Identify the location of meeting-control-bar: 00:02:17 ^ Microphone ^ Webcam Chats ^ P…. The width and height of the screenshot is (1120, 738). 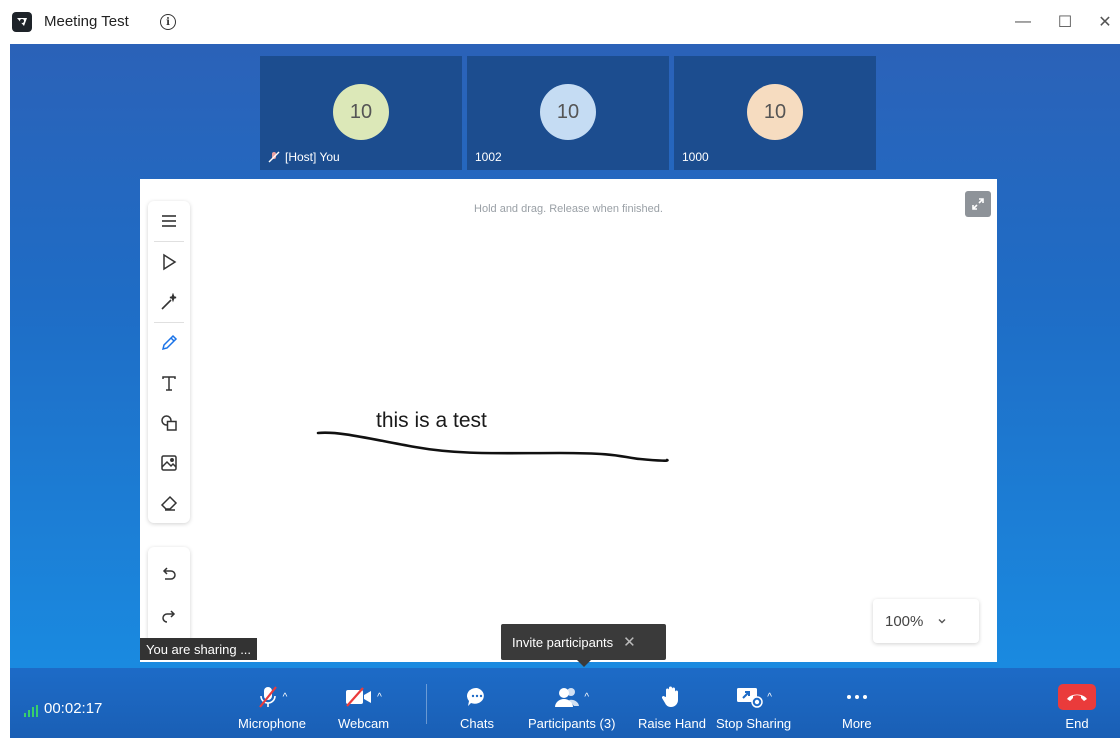
(565, 703).